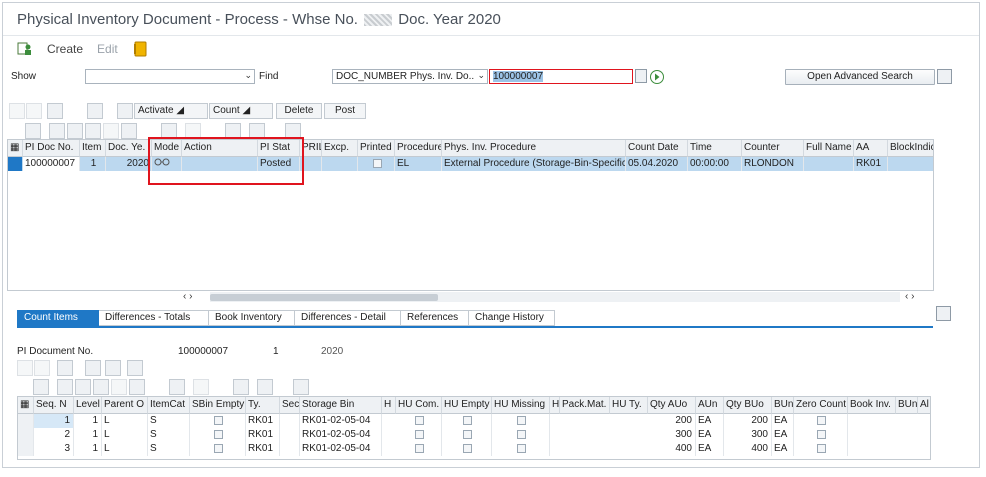 The image size is (986, 477). What do you see at coordinates (345, 111) in the screenshot?
I see `post-button: Post` at bounding box center [345, 111].